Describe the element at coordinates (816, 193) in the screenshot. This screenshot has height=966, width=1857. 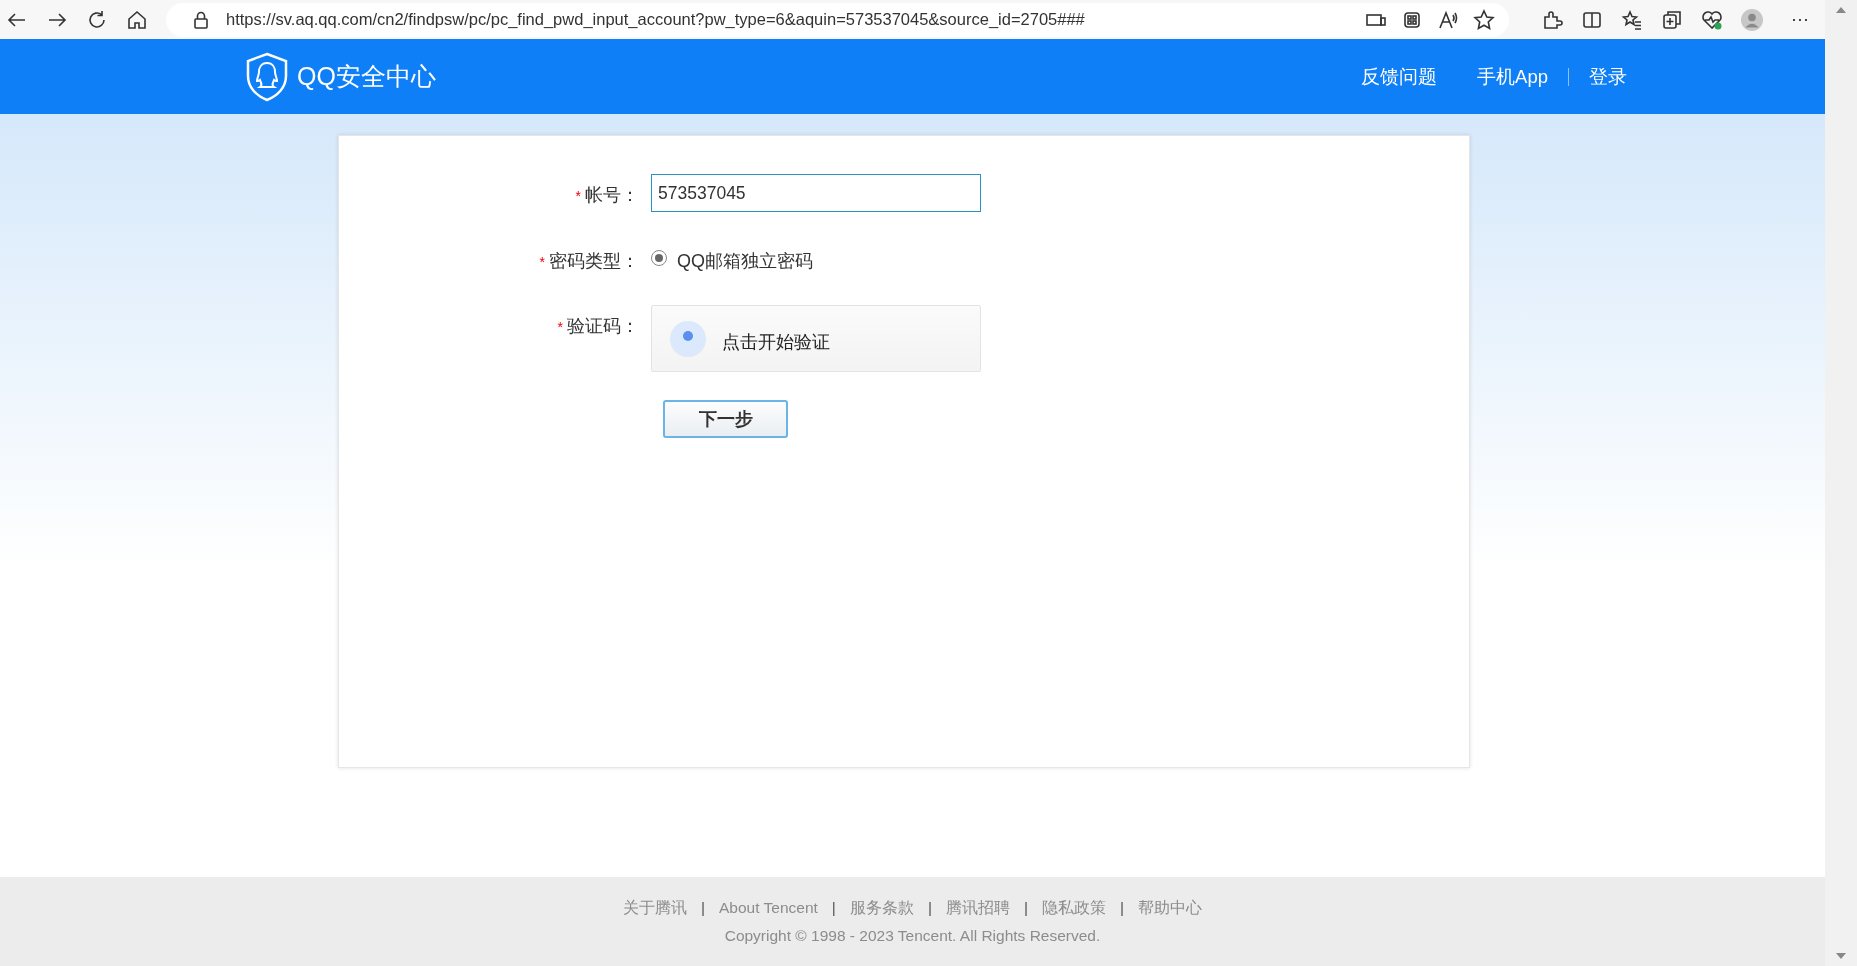
I see `account-input: 573537045` at that location.